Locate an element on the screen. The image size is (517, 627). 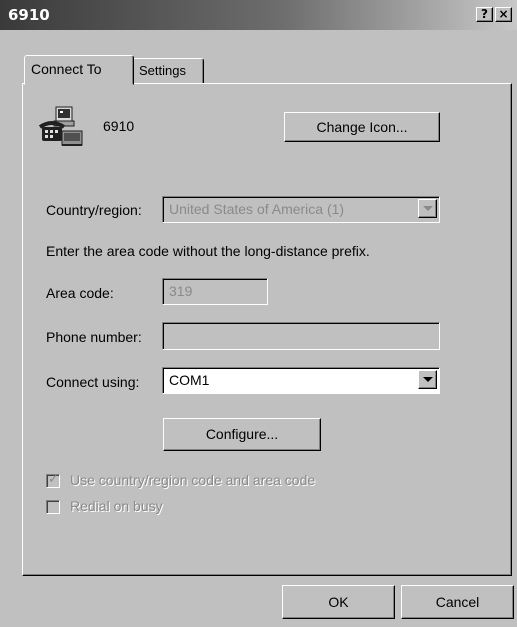
help-button: ? is located at coordinates (484, 14).